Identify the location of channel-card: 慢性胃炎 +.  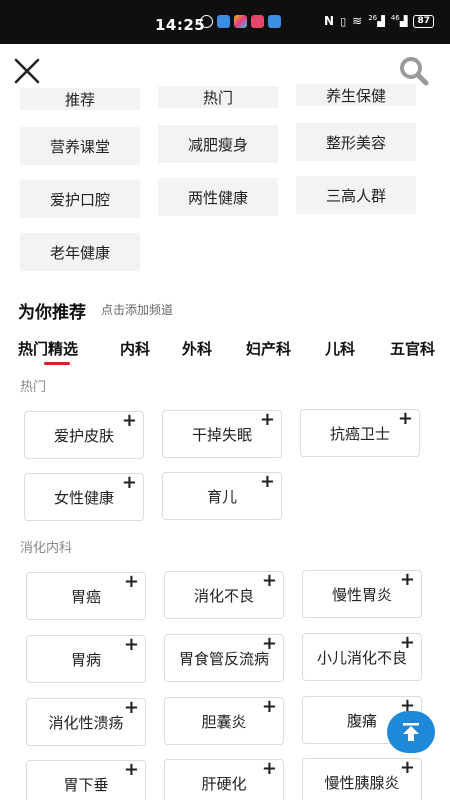
(362, 593).